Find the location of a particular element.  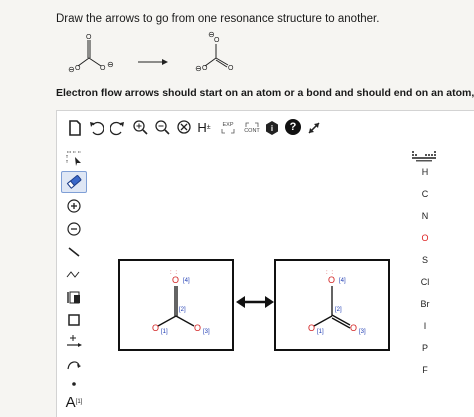

periodic-table-icon is located at coordinates (424, 158).